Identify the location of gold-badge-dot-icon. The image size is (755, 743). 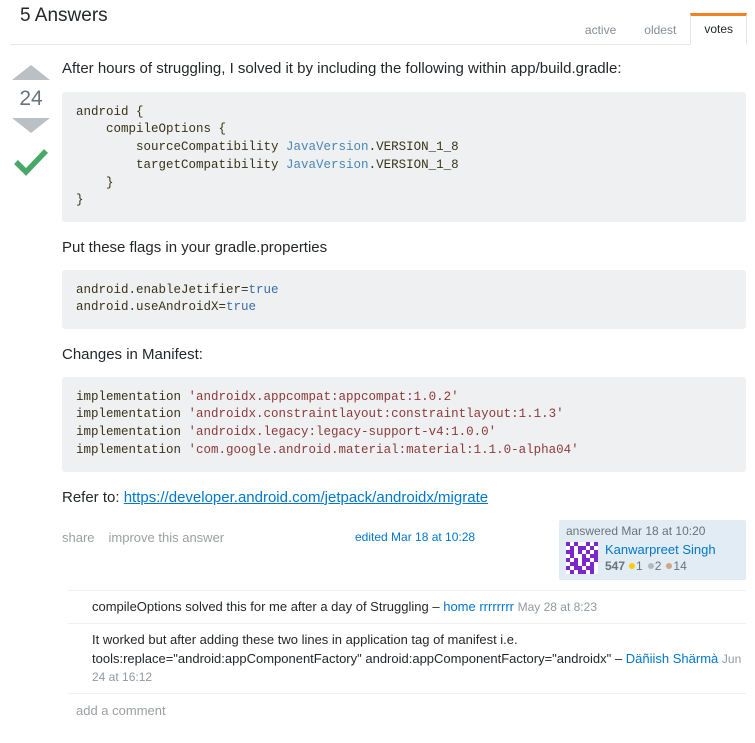
(632, 566).